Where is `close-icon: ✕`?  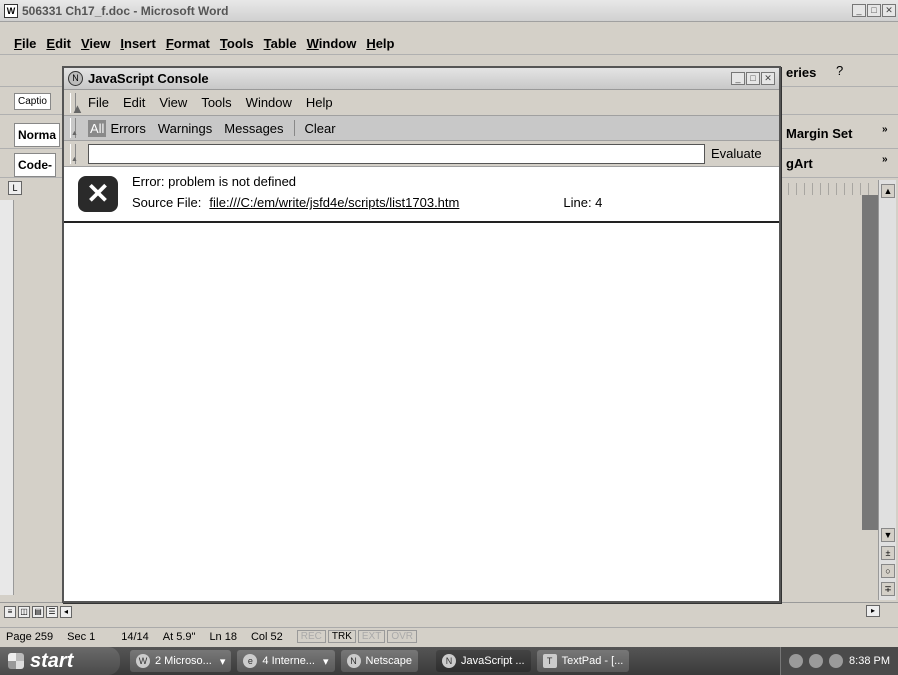
close-icon: ✕ is located at coordinates (889, 10).